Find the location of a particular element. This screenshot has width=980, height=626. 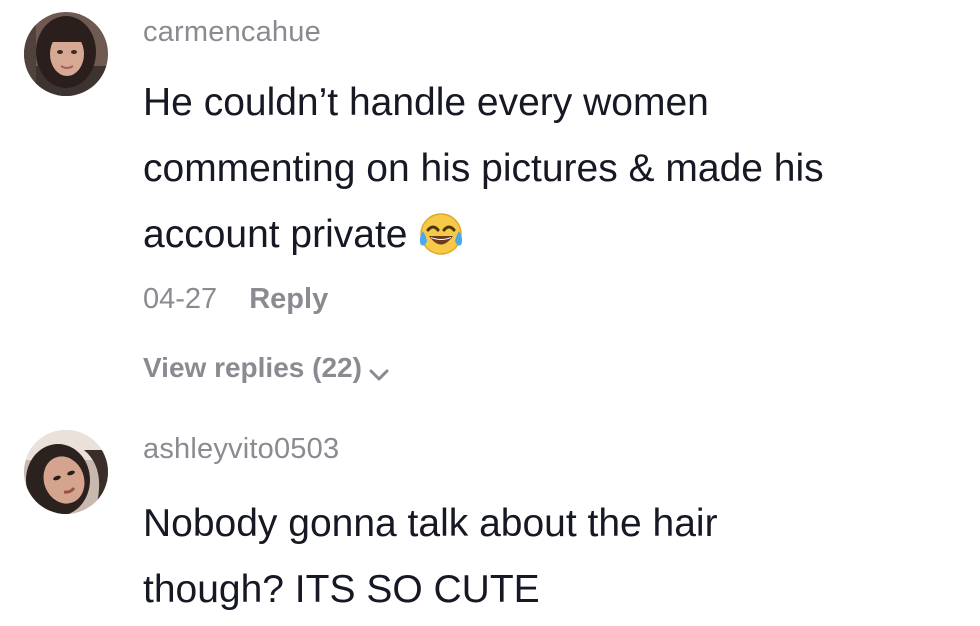

comment-text-line: commenting on his pictures & made his is located at coordinates (483, 168).